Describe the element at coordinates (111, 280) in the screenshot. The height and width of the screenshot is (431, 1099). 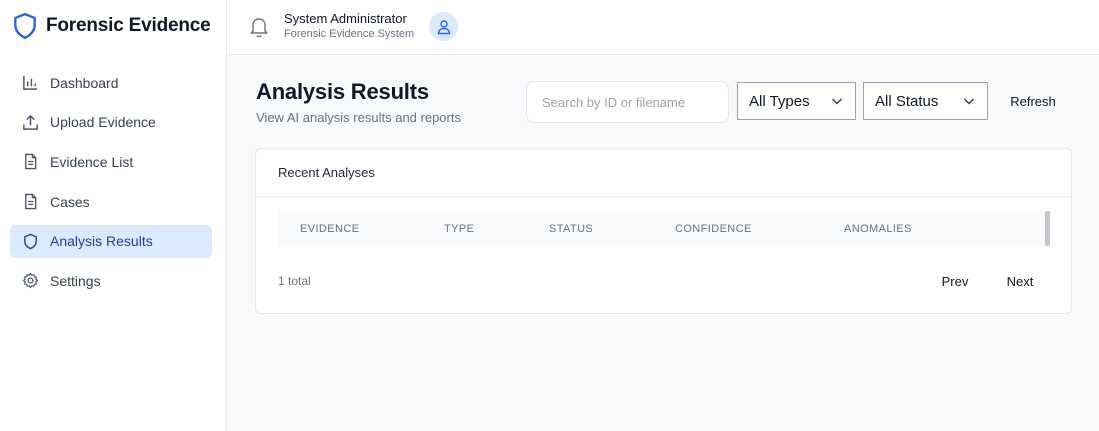
I see `sidebar-item-settings: Settings` at that location.